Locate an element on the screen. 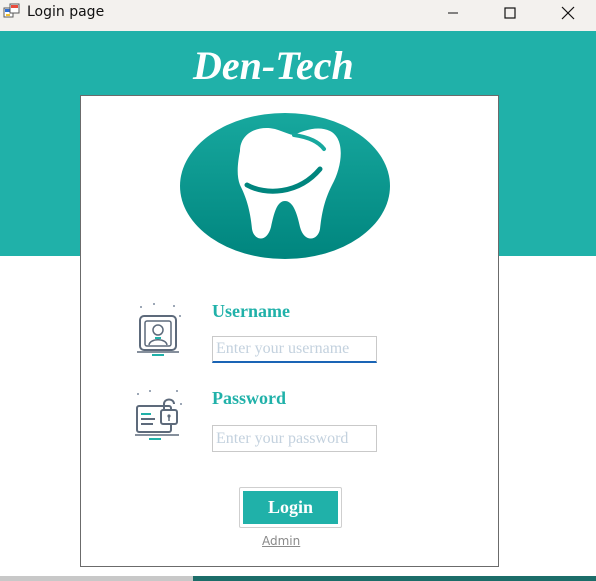  lock-icon is located at coordinates (158, 415).